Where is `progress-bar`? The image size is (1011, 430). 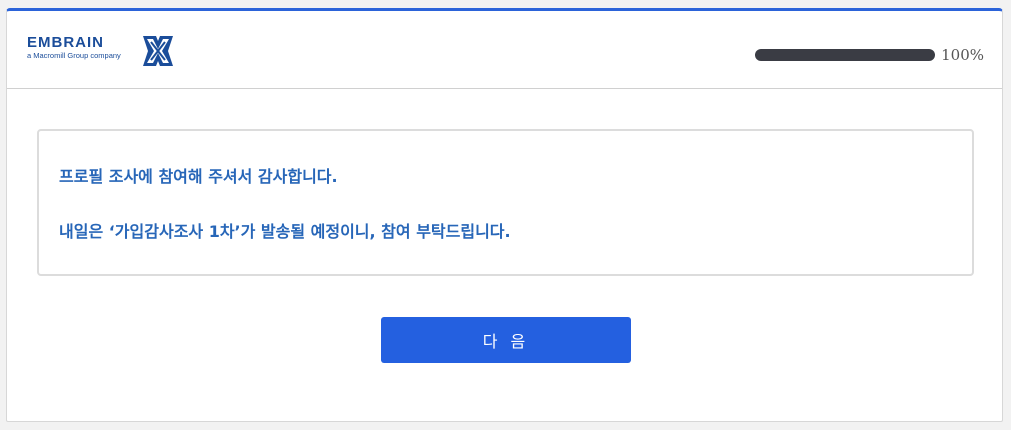 progress-bar is located at coordinates (845, 55).